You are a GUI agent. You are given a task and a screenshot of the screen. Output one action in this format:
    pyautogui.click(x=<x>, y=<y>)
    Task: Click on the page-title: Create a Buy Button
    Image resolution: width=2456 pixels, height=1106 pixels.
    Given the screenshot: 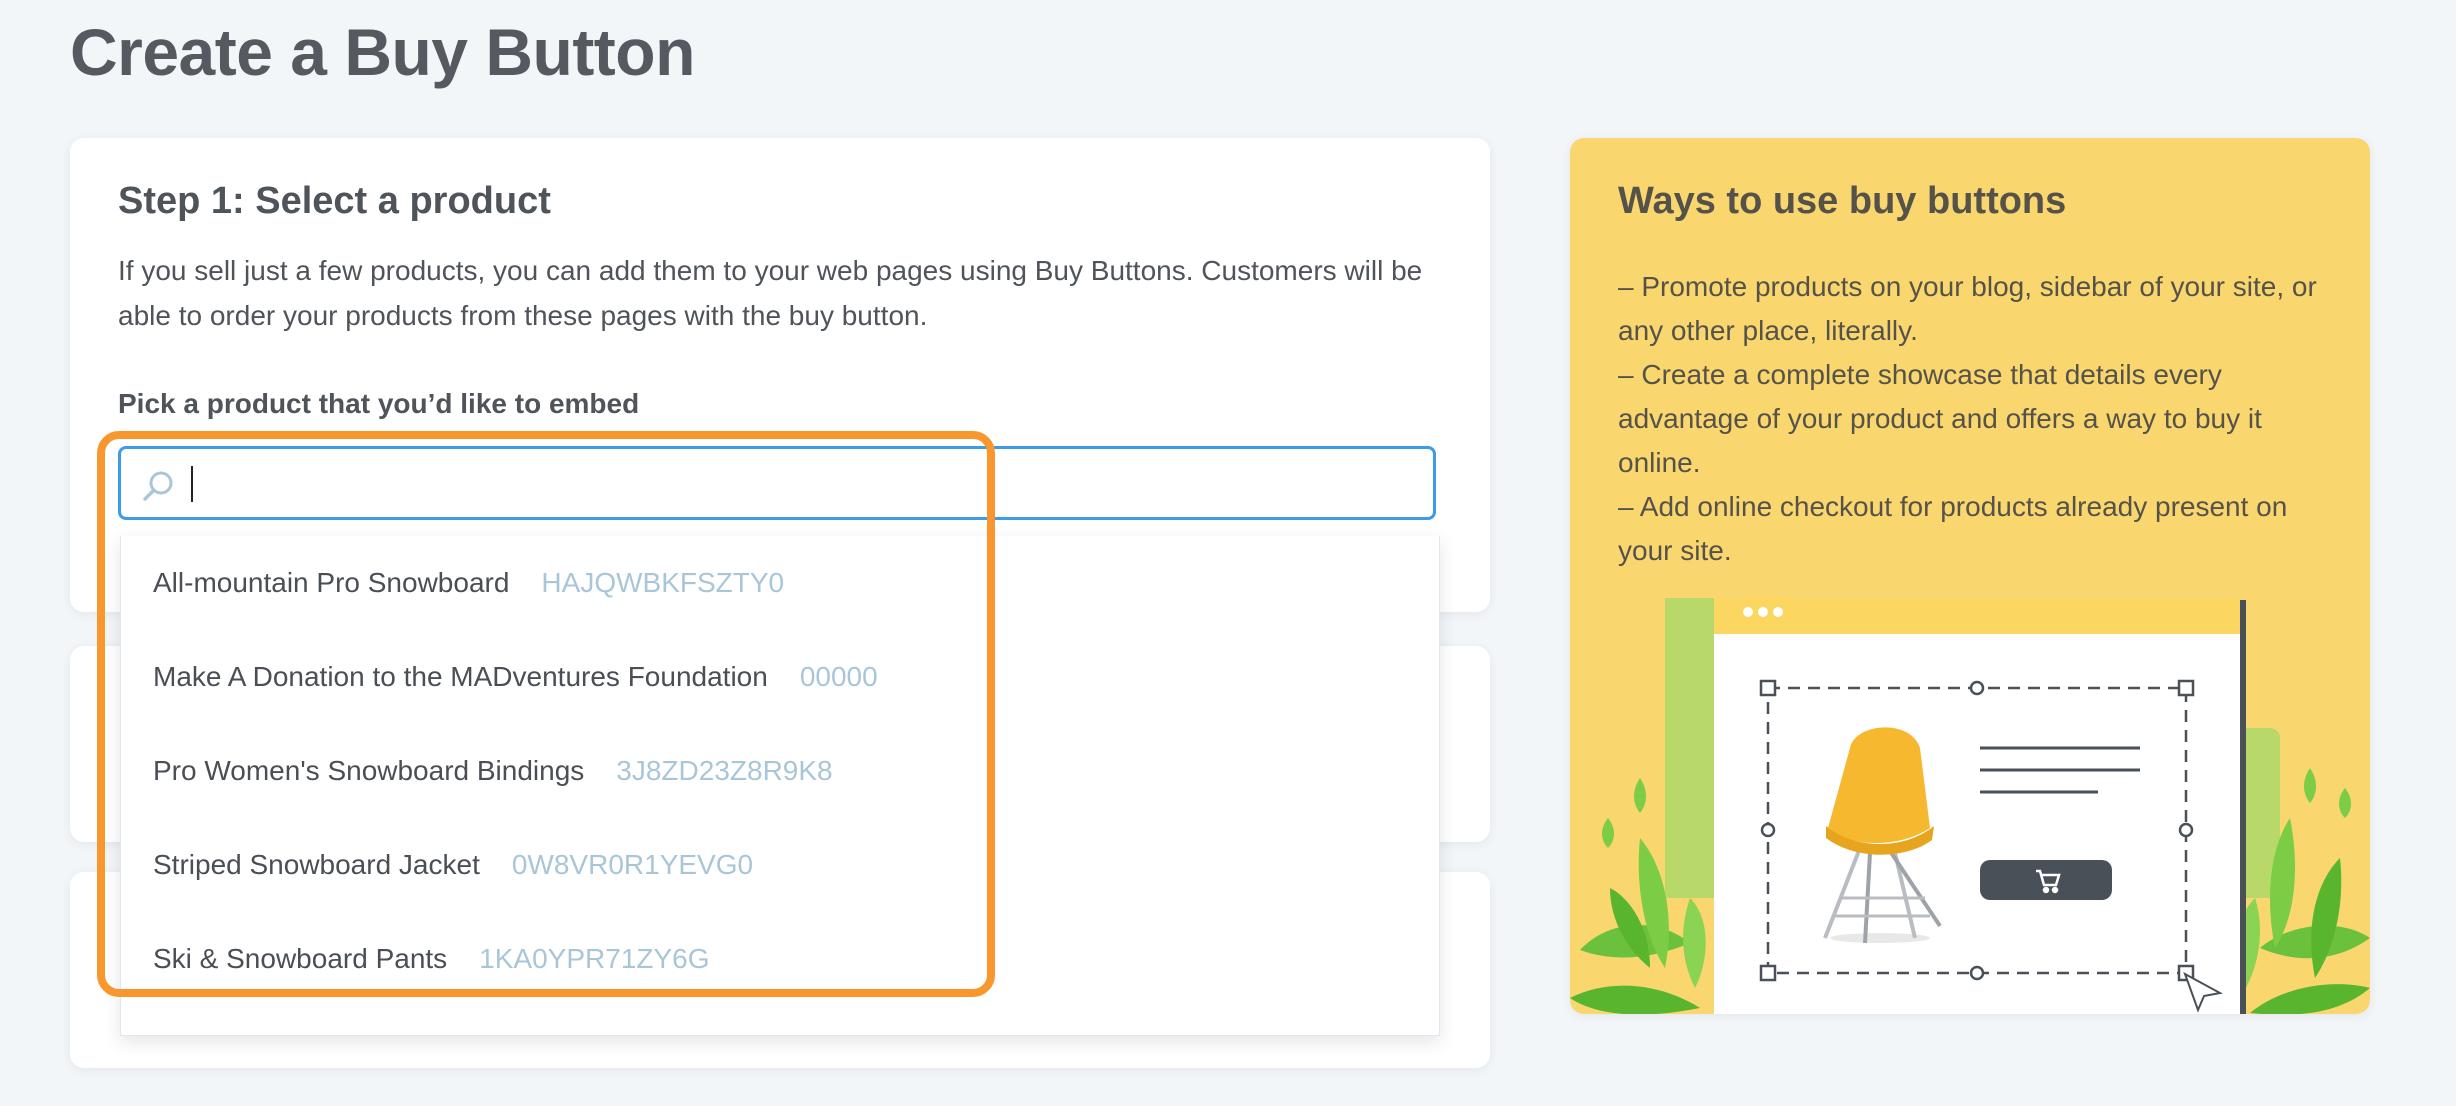 What is the action you would take?
    pyautogui.click(x=382, y=52)
    